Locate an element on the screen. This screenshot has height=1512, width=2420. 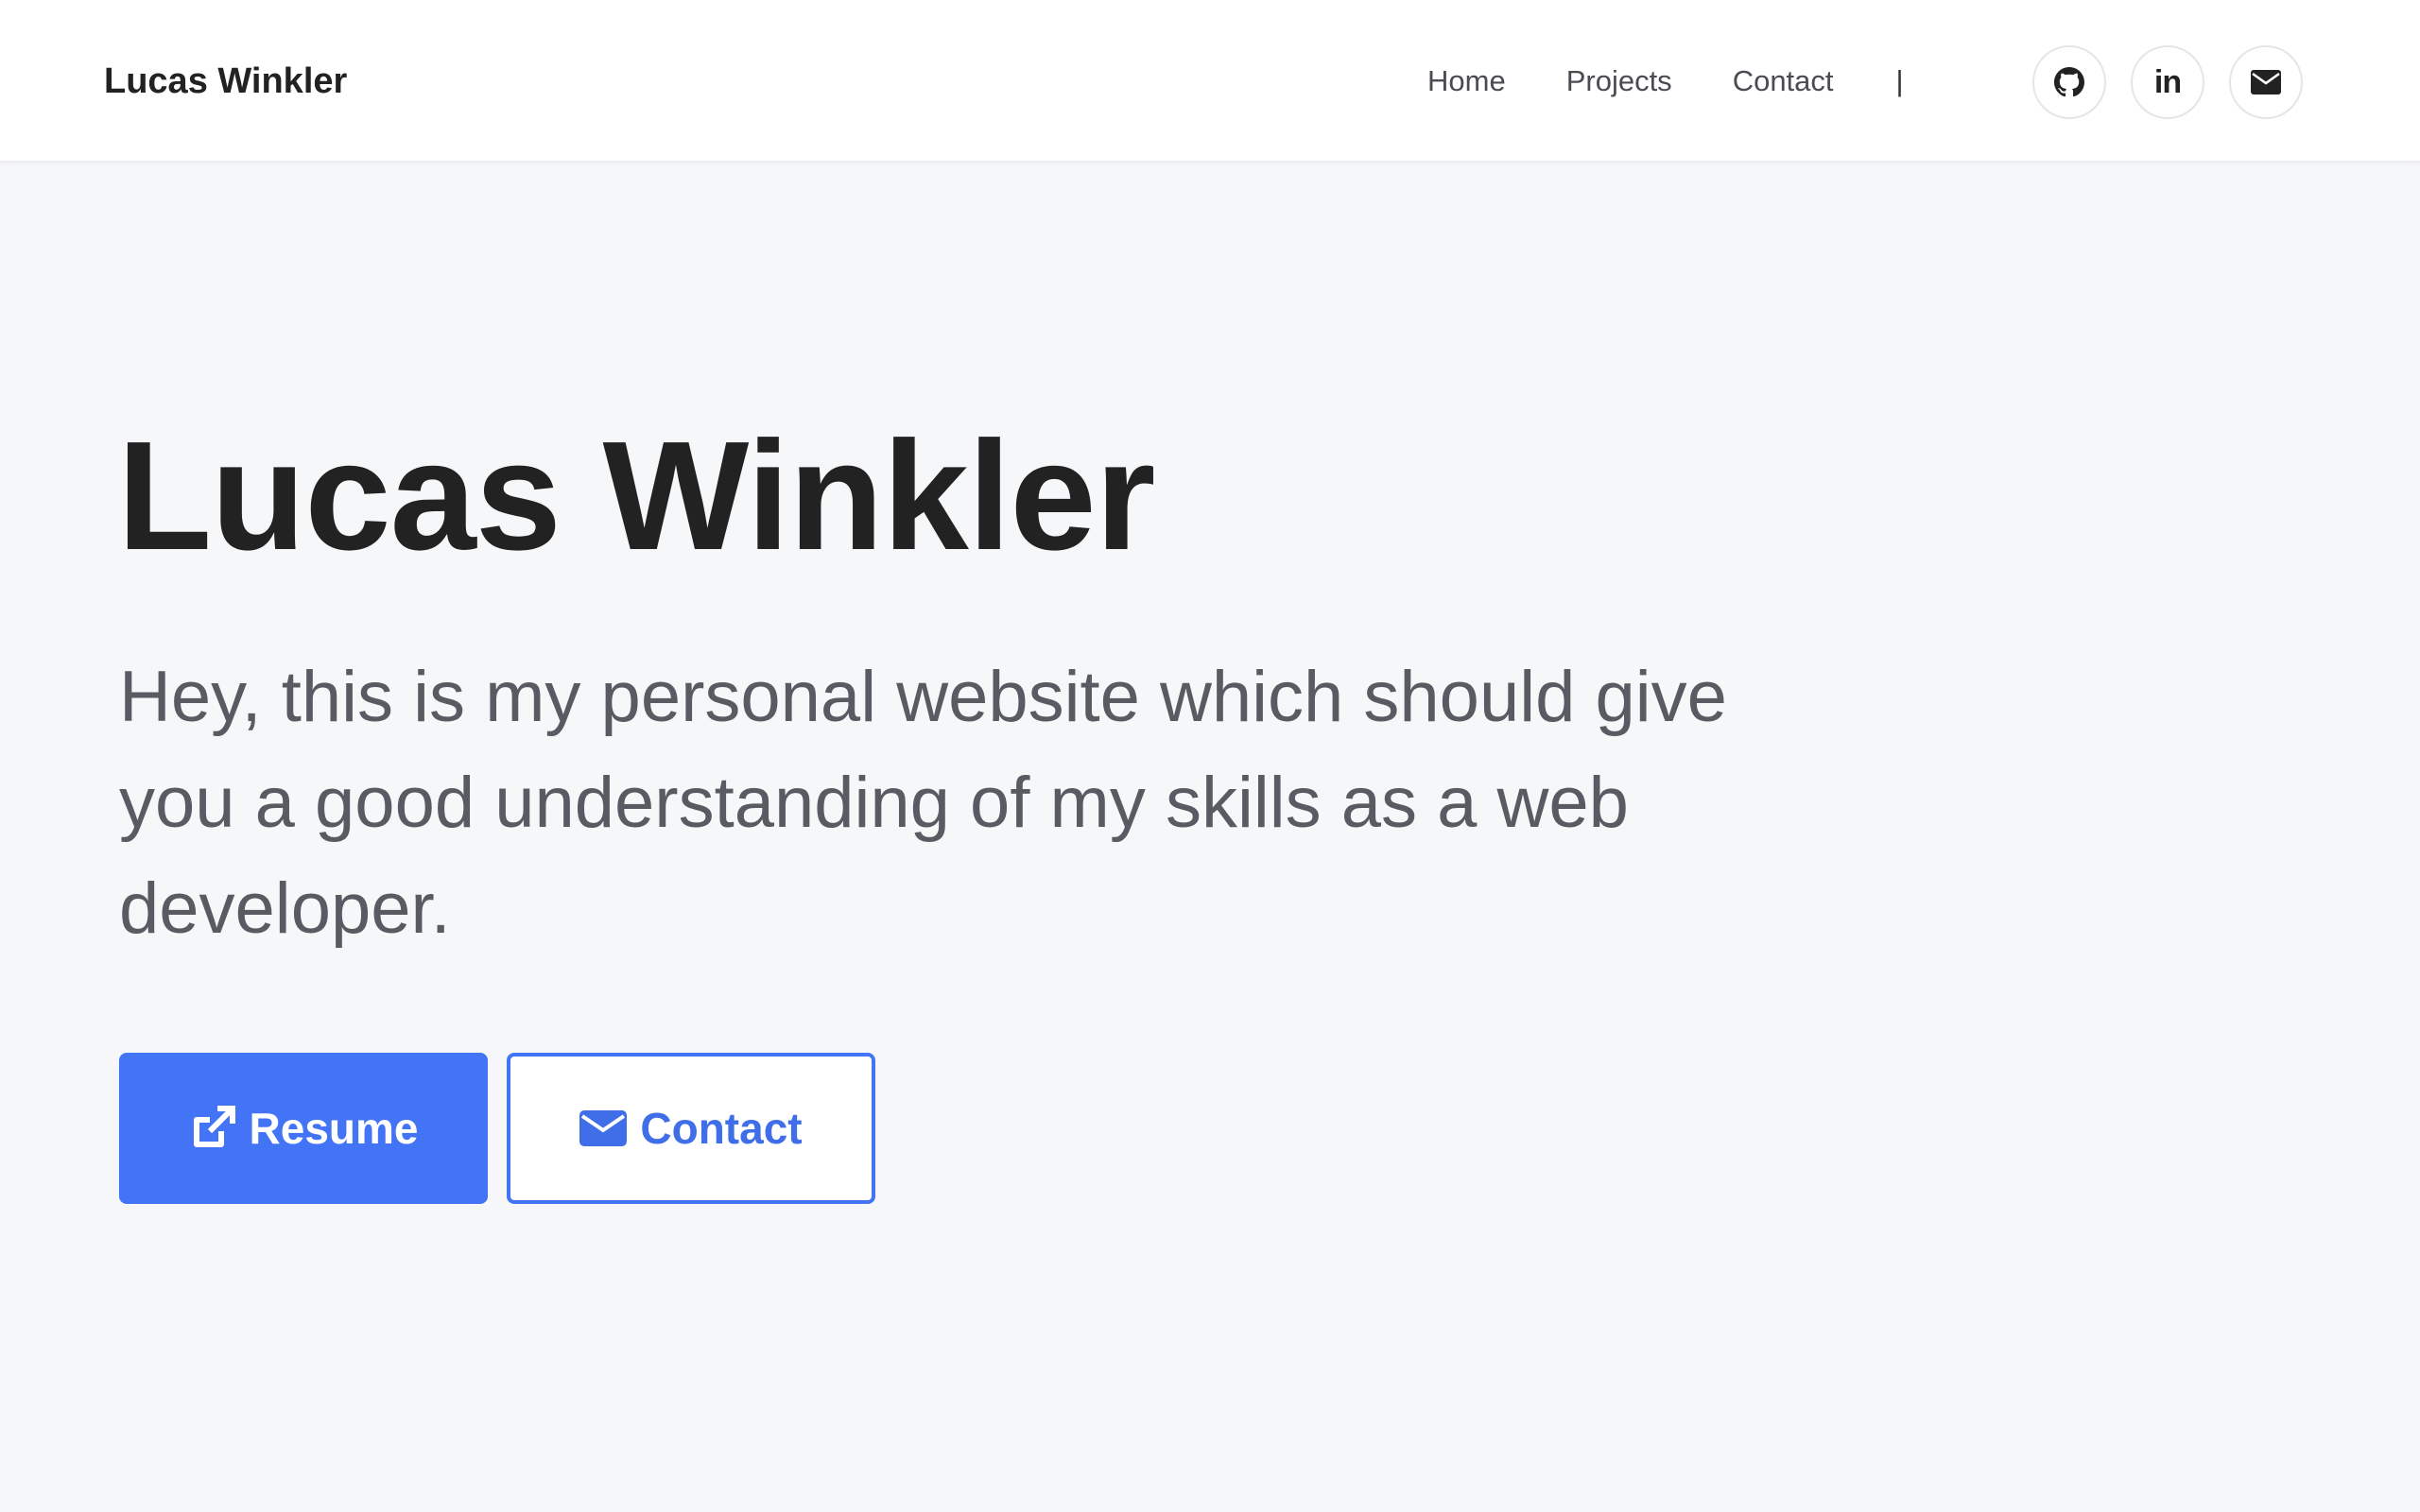
github-icon is located at coordinates (2069, 82).